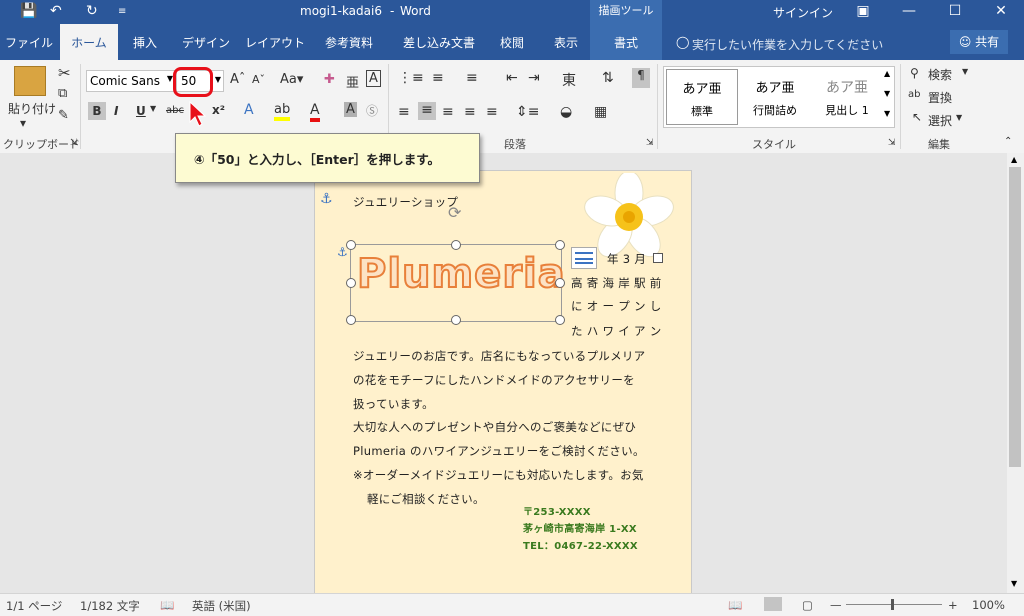  Describe the element at coordinates (122, 11) in the screenshot. I see `customize-qat-icon: ≡` at that location.